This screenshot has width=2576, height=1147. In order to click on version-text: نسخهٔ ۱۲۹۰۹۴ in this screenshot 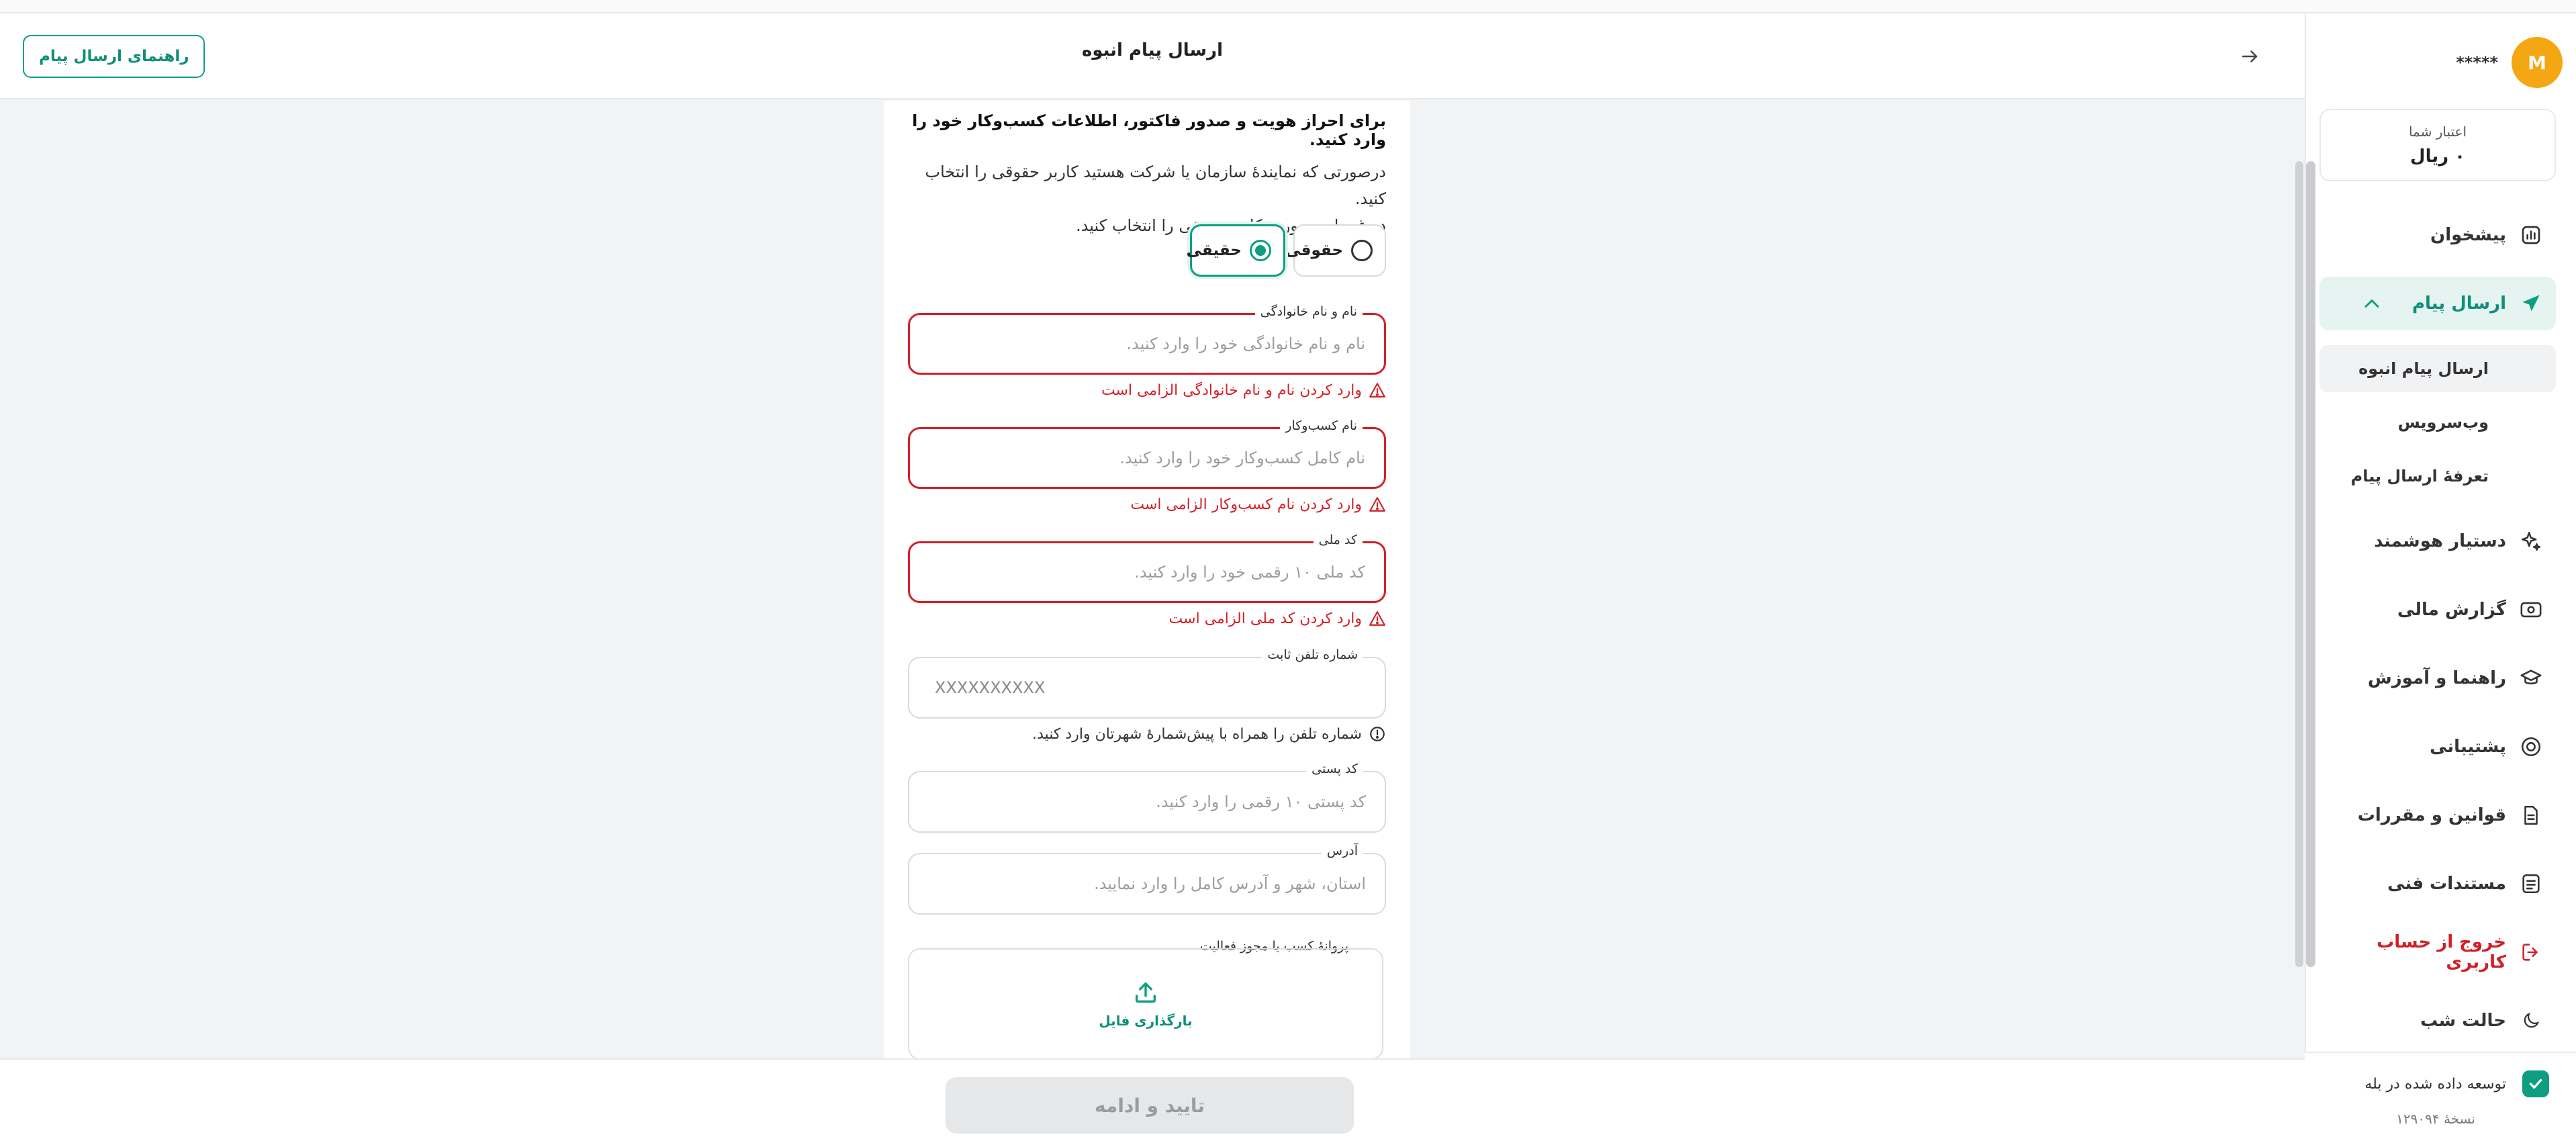, I will do `click(2435, 1119)`.